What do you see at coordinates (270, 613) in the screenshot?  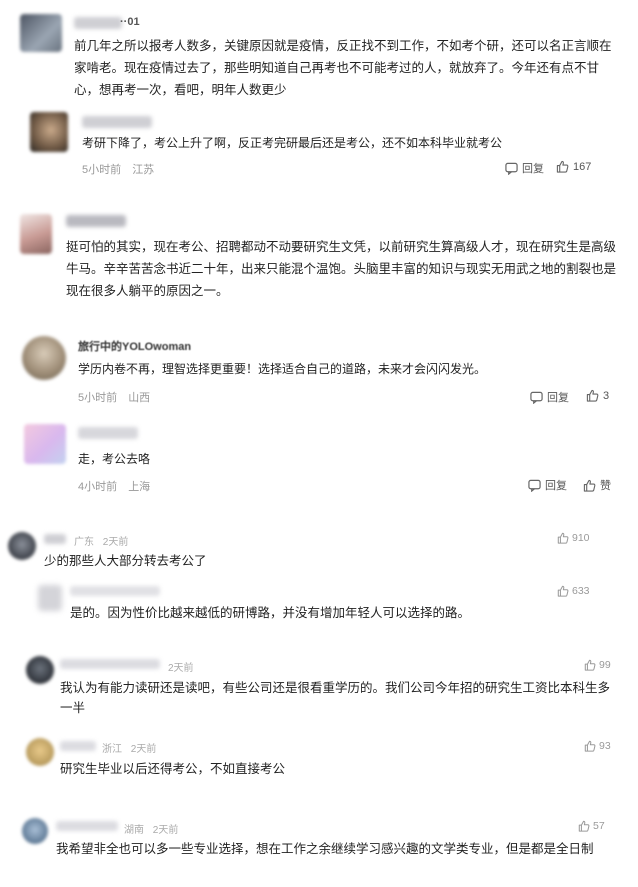 I see `comment-text: 是的。因为性价比越来越低的研博路，并没有增加年轻人可以选择的路。` at bounding box center [270, 613].